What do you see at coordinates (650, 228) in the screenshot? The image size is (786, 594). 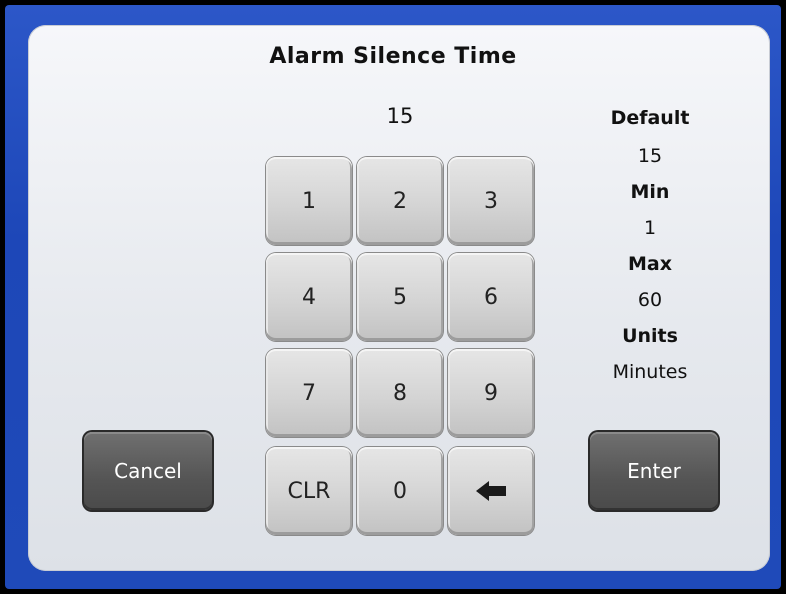 I see `min-value: 1` at bounding box center [650, 228].